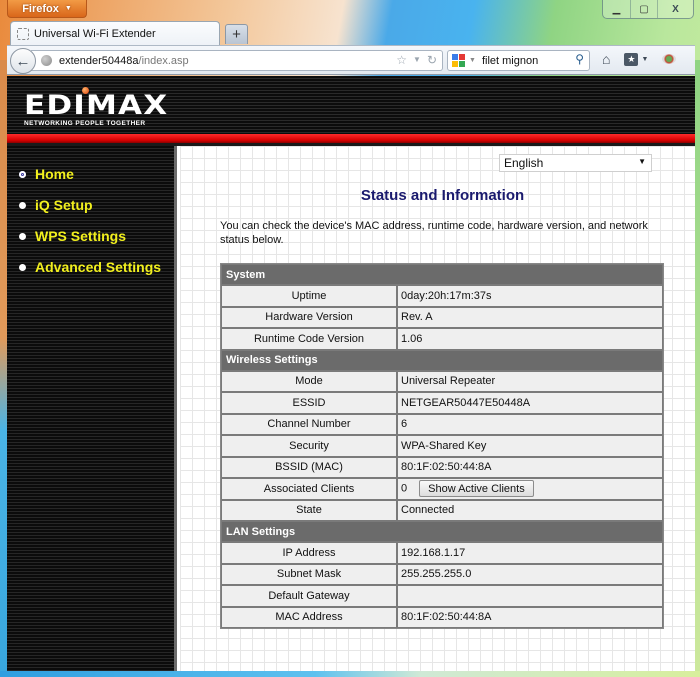  I want to click on addon-eye-icon, so click(669, 59).